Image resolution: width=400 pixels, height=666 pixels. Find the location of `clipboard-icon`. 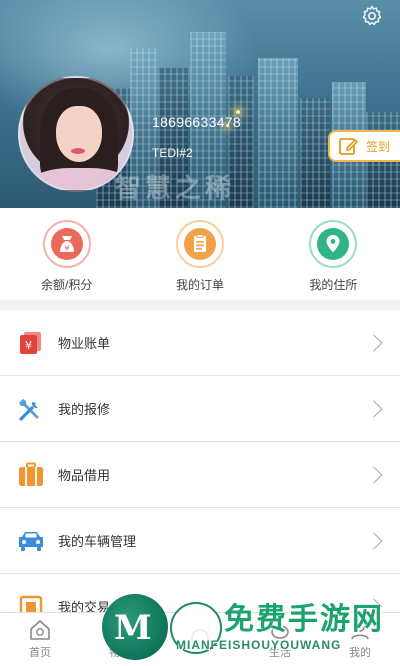

clipboard-icon is located at coordinates (199, 244).